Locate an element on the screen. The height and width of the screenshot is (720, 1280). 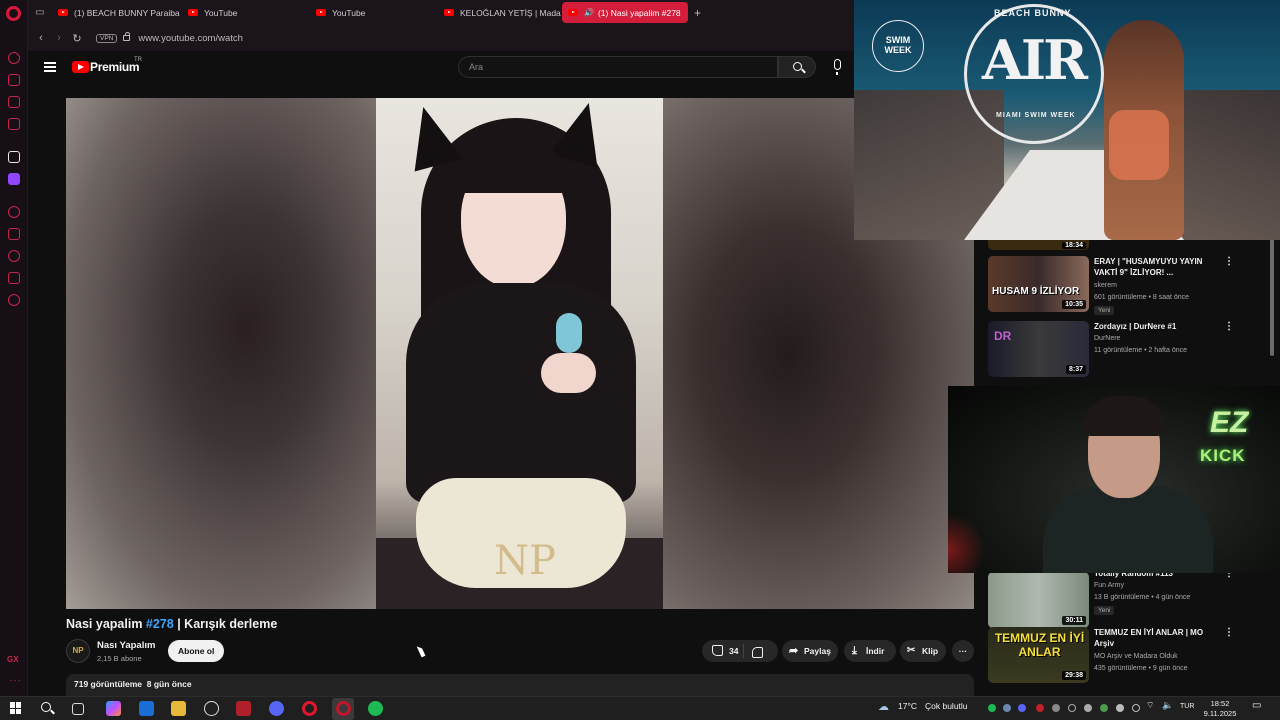
clock: 18:52 9.11.2025 is located at coordinates (1220, 709).